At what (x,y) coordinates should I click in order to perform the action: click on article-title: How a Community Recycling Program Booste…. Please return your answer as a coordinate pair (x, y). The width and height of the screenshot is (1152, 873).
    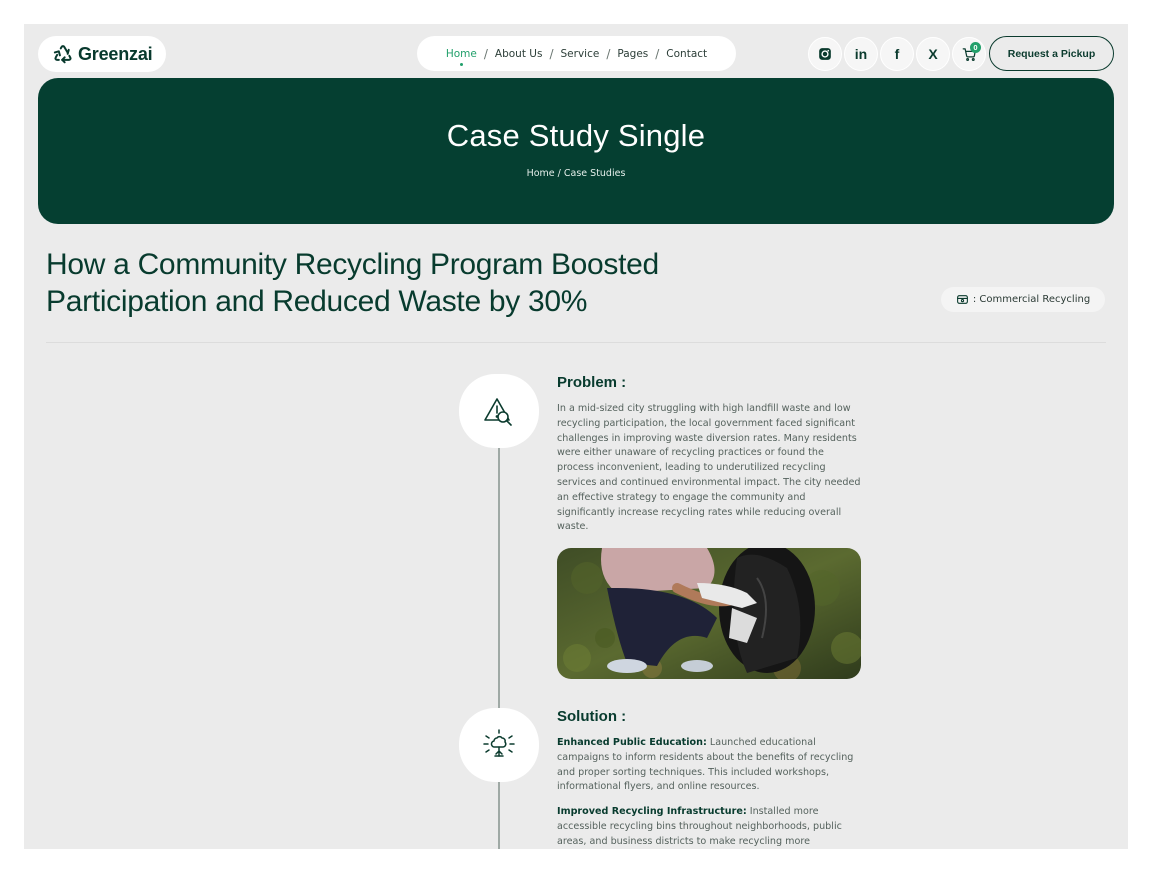
    Looking at the image, I should click on (352, 283).